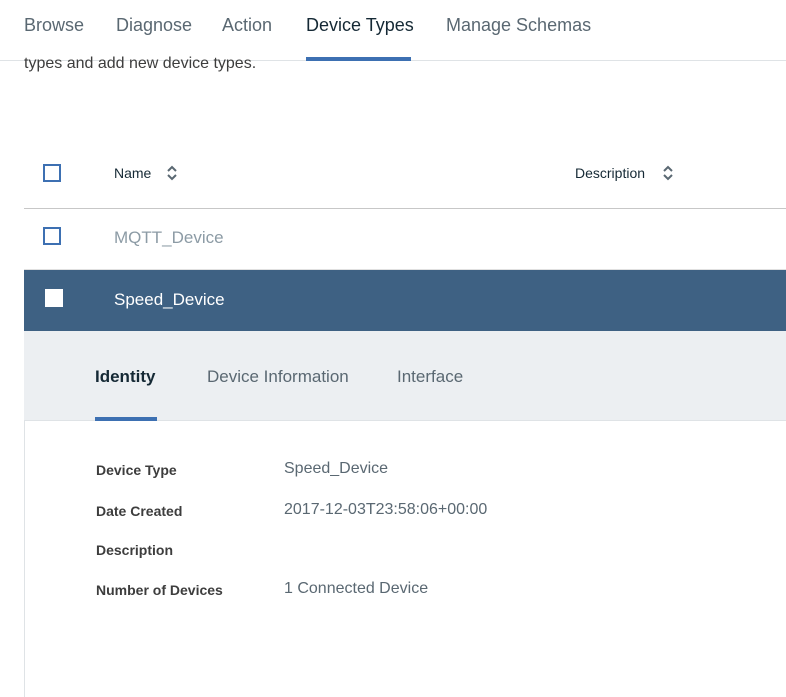 This screenshot has width=786, height=697. I want to click on tab-manage-schemas: Manage Schemas, so click(518, 25).